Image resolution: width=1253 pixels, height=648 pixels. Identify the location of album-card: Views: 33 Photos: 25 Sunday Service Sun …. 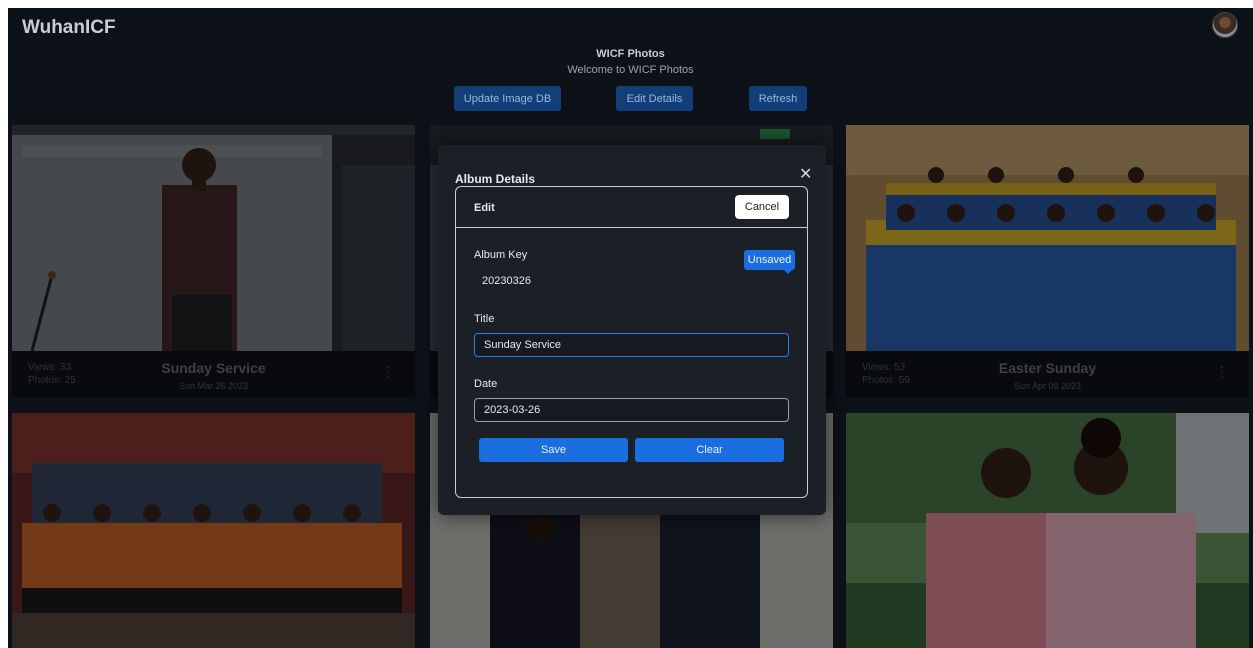
(213, 261).